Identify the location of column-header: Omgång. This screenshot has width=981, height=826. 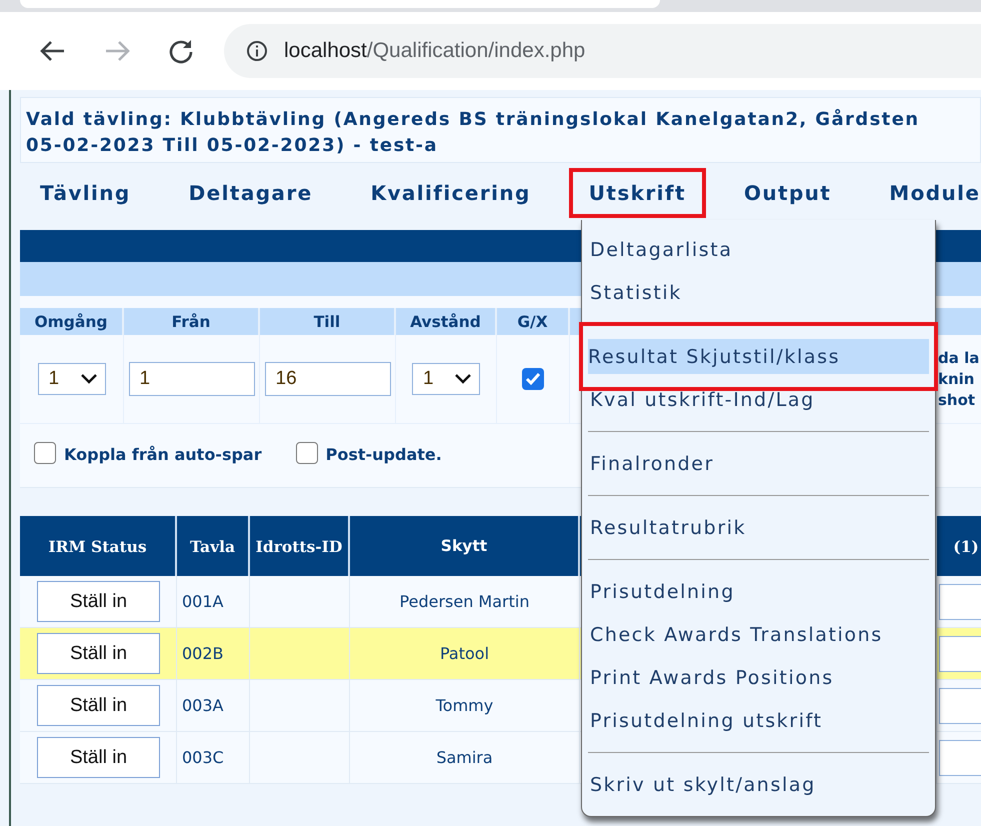
(72, 321).